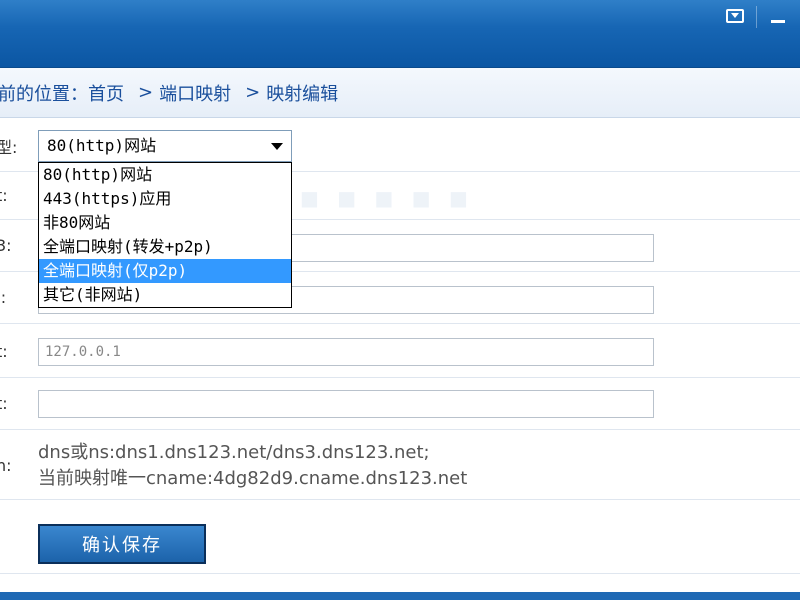 Image resolution: width=800 pixels, height=600 pixels. I want to click on dropdown-icon, so click(735, 16).